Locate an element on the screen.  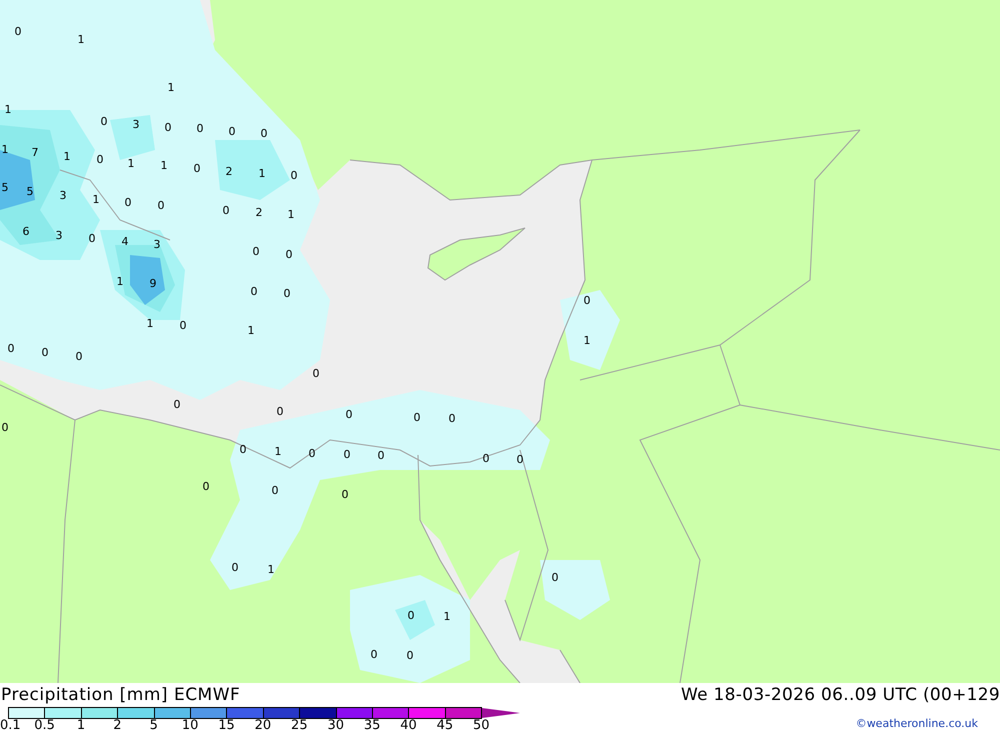
valid-time: We 18-03-2026 06..09 UTC (00+129 is located at coordinates (840, 695).